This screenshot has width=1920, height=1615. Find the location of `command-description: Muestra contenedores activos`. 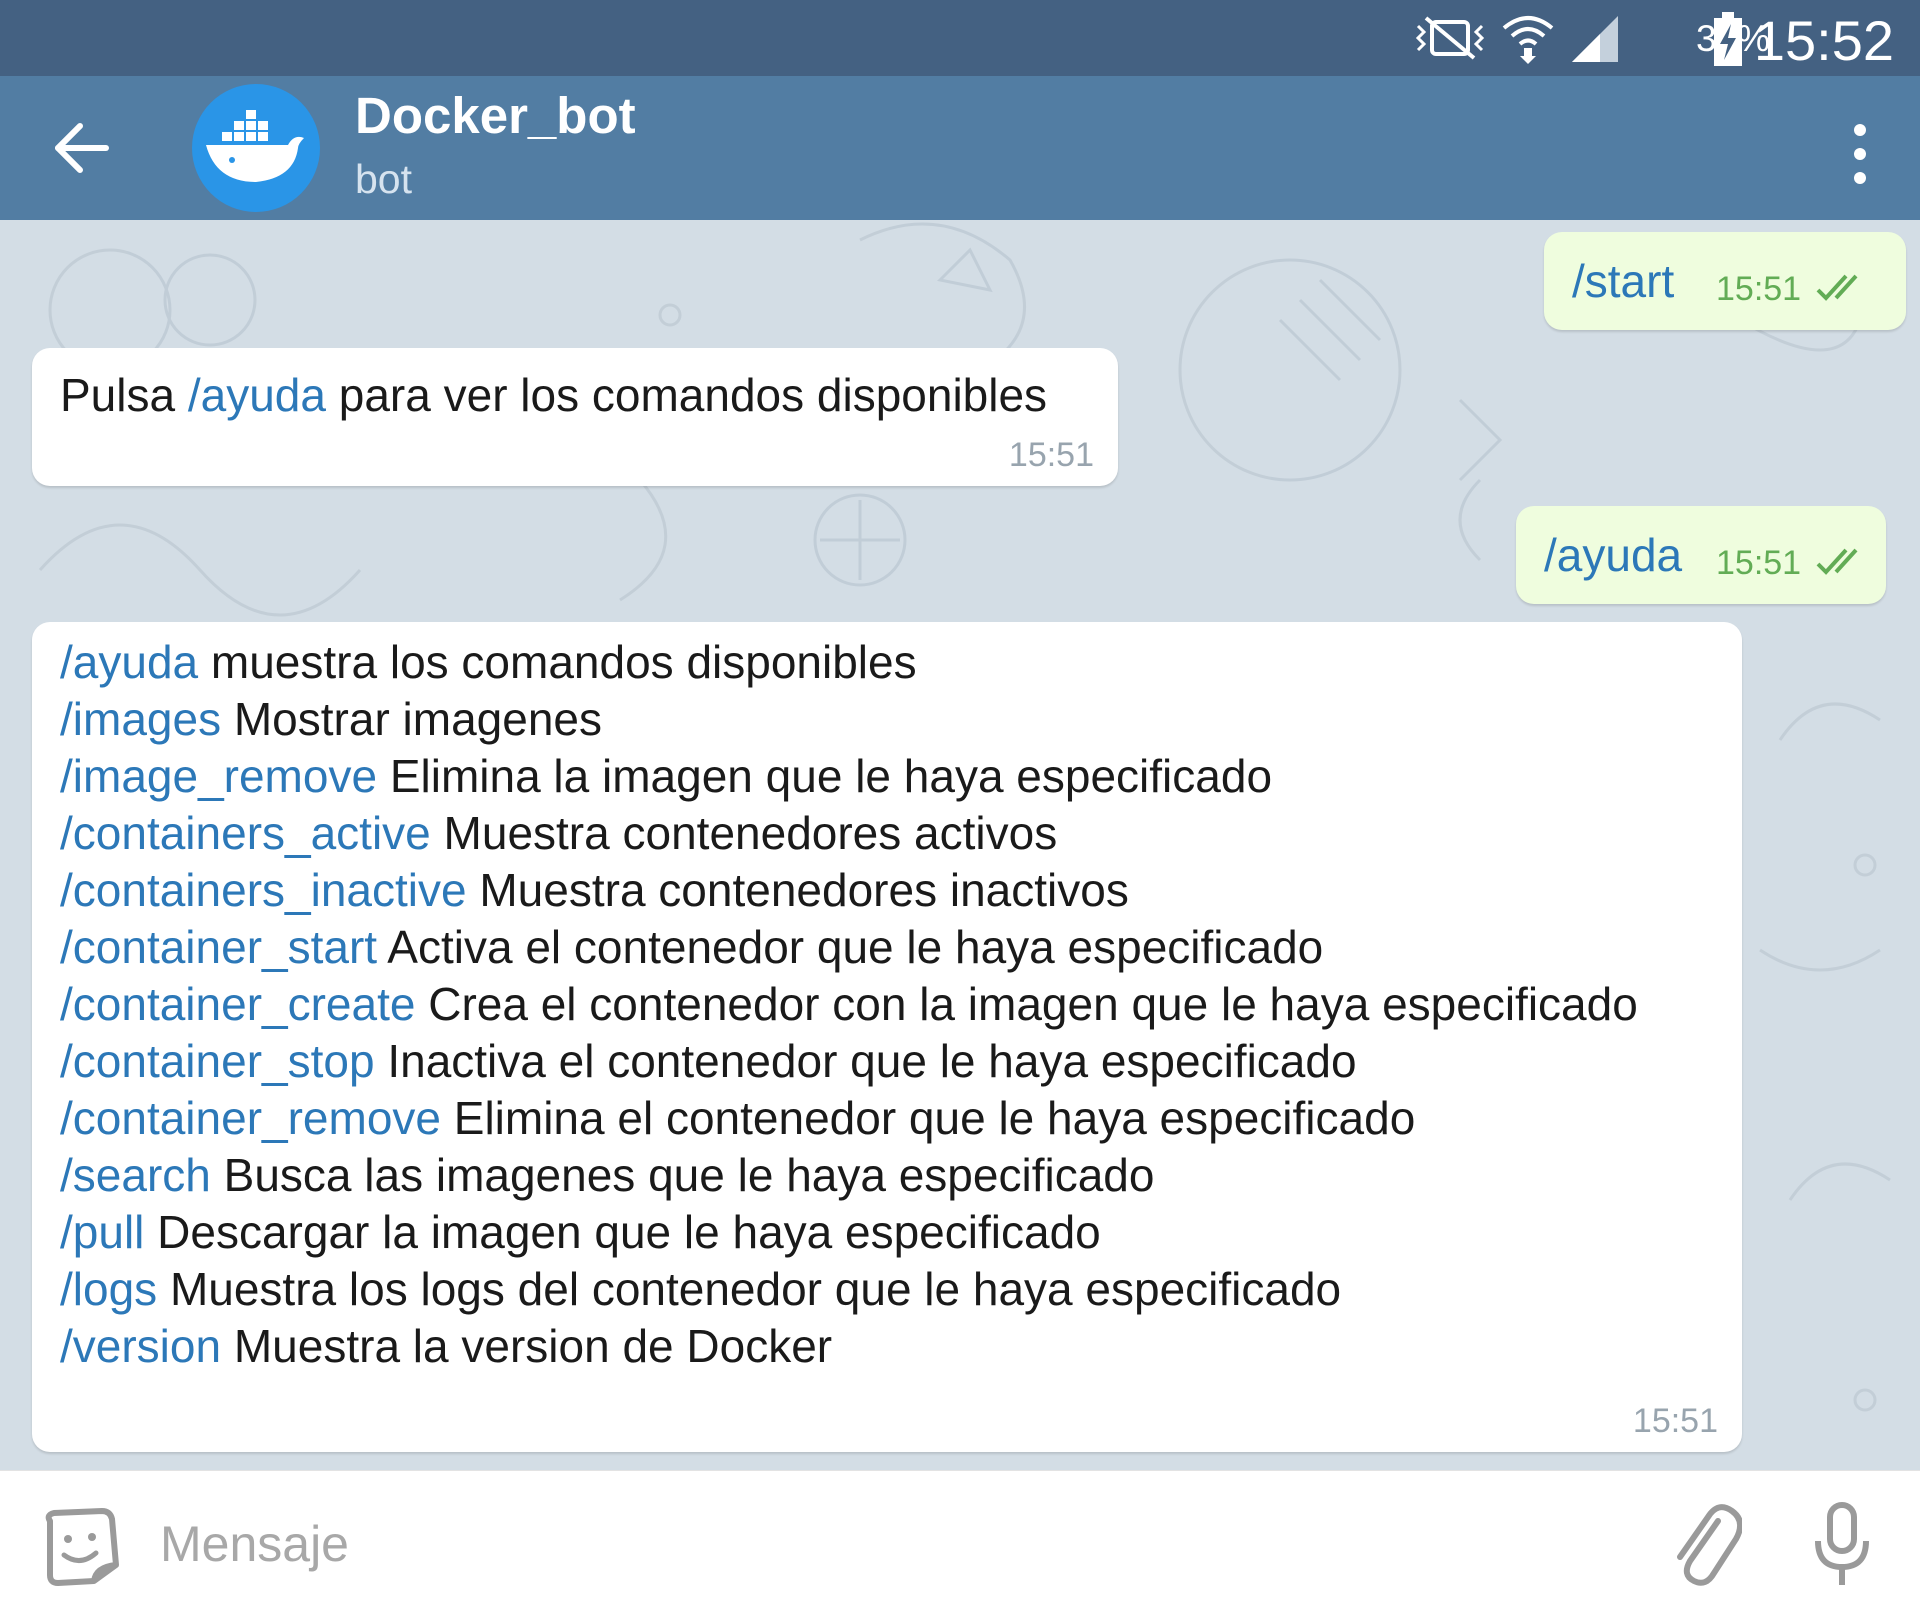

command-description: Muestra contenedores activos is located at coordinates (744, 833).